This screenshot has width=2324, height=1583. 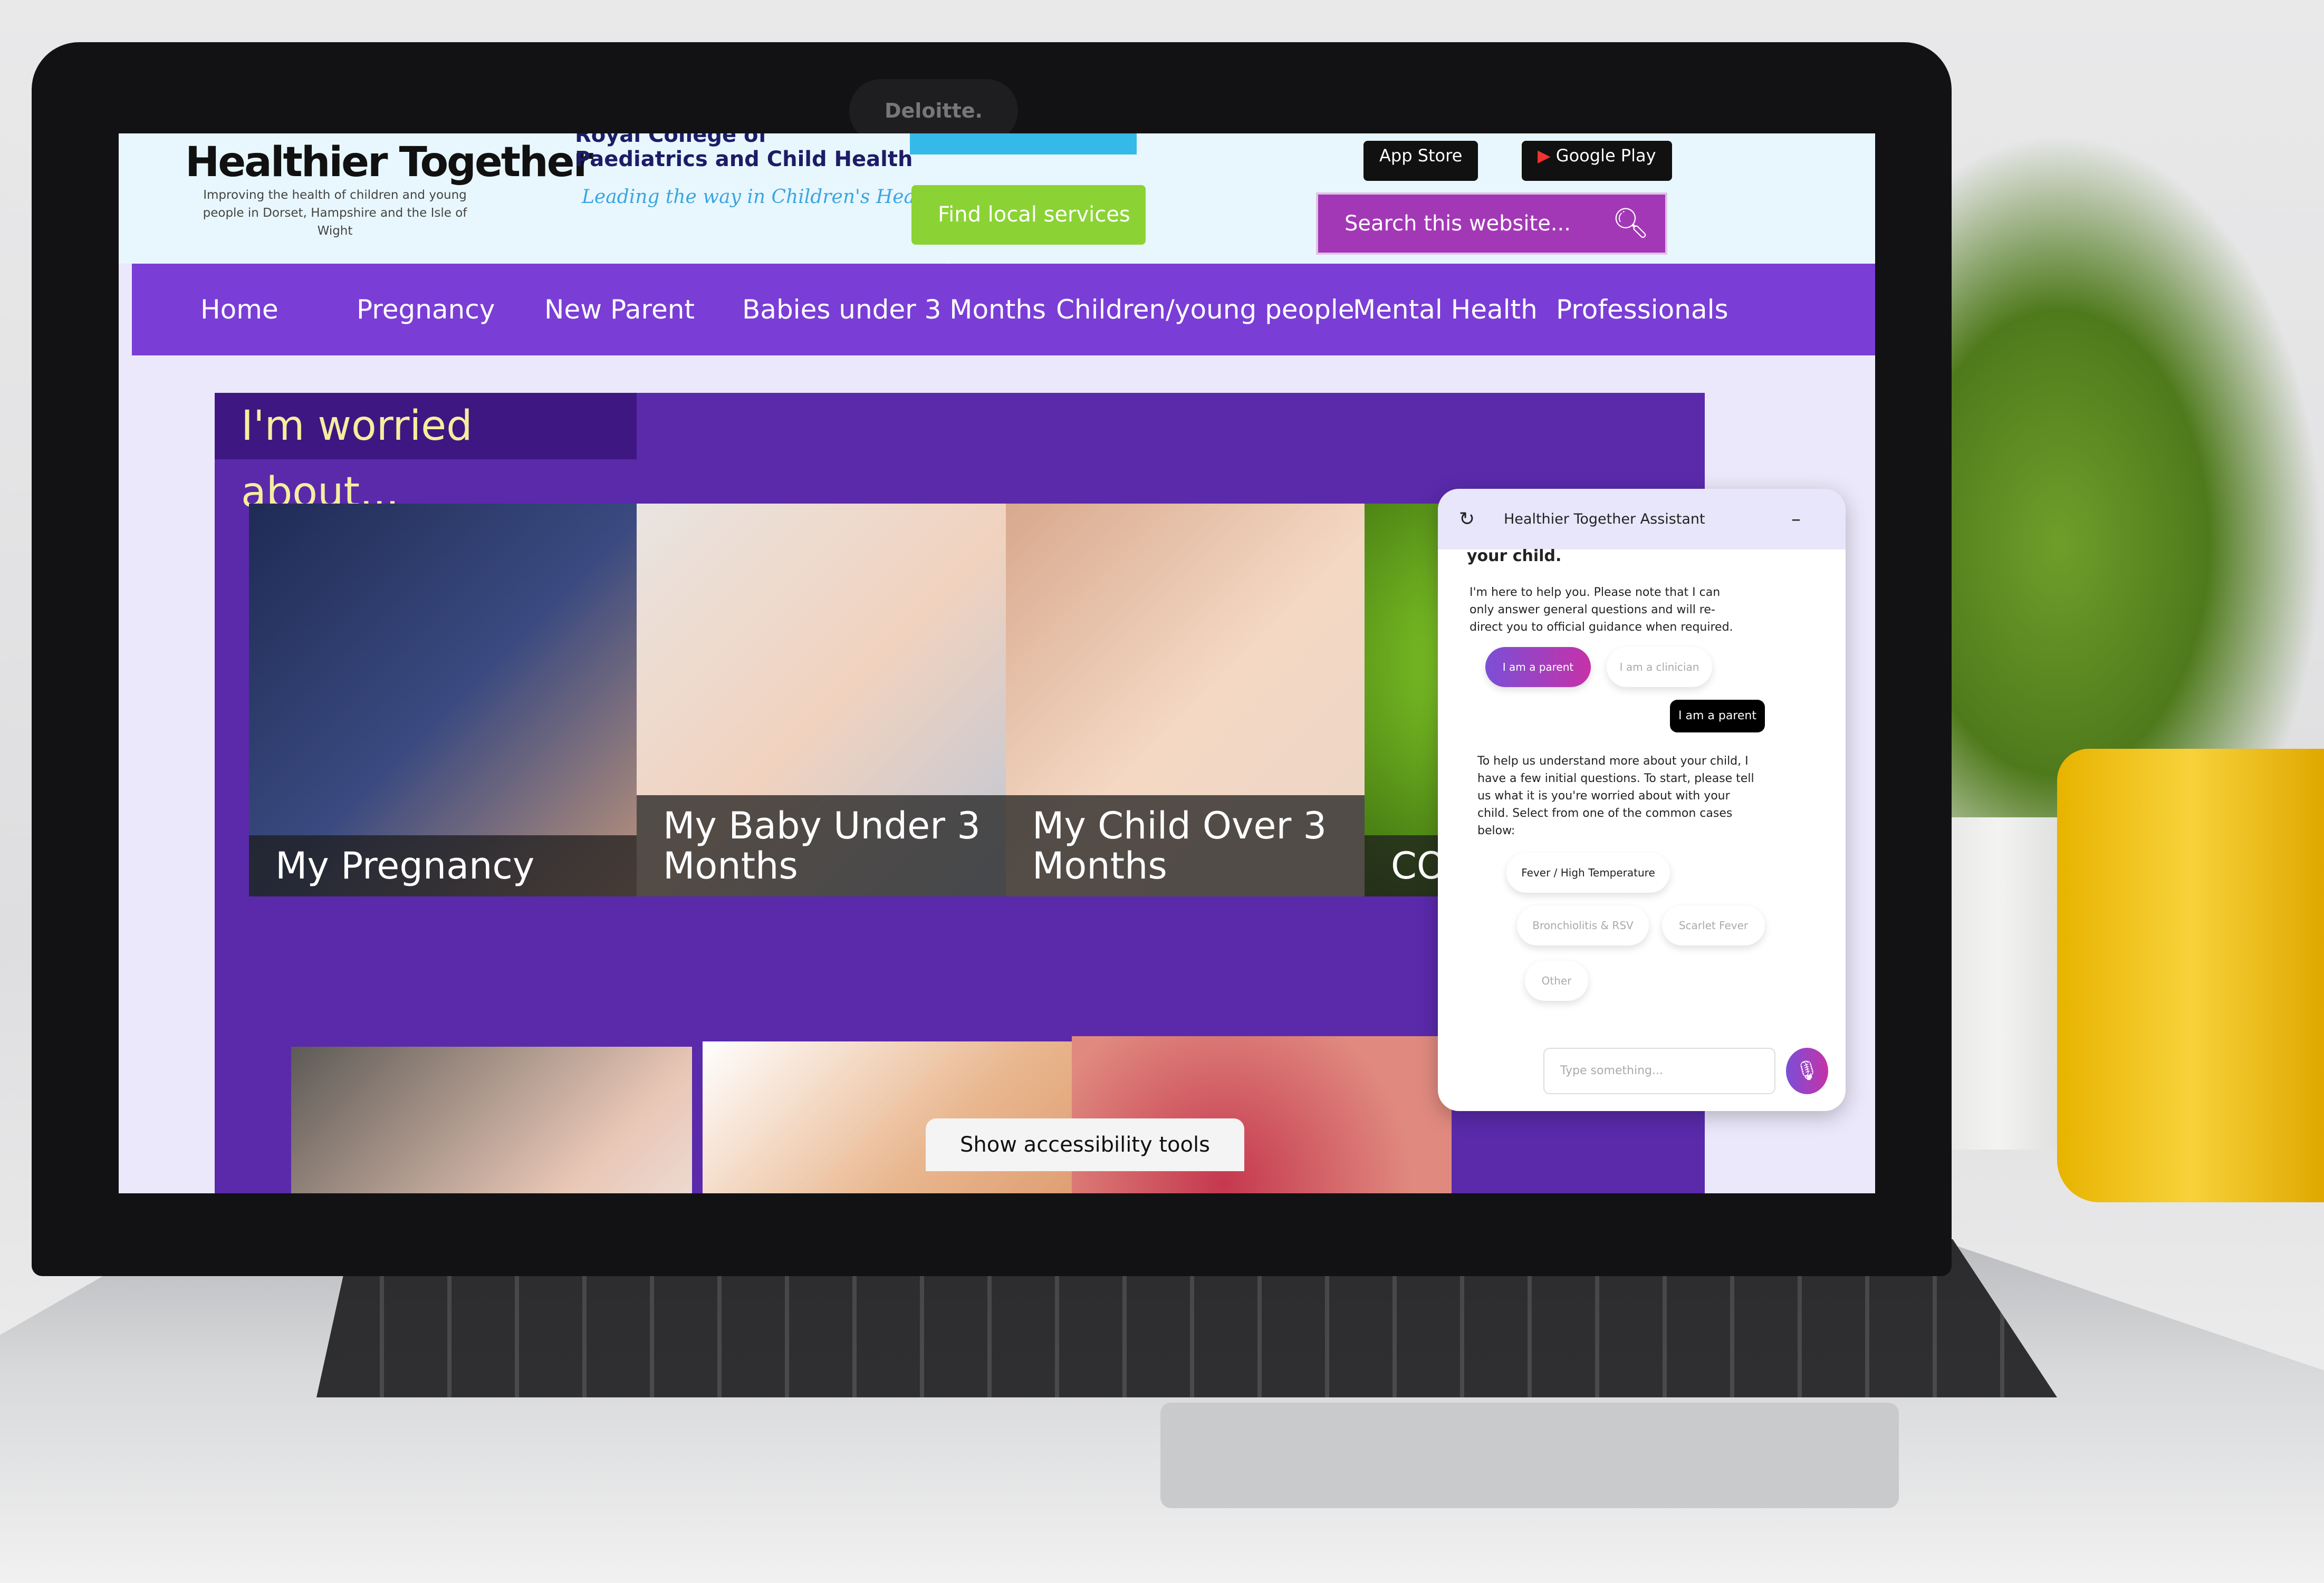 What do you see at coordinates (1024, 144) in the screenshot?
I see `banner-strip` at bounding box center [1024, 144].